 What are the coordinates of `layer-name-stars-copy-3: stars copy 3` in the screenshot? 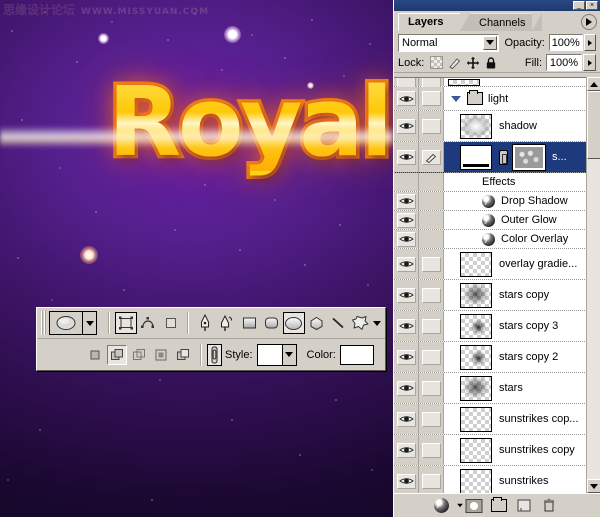 It's located at (528, 326).